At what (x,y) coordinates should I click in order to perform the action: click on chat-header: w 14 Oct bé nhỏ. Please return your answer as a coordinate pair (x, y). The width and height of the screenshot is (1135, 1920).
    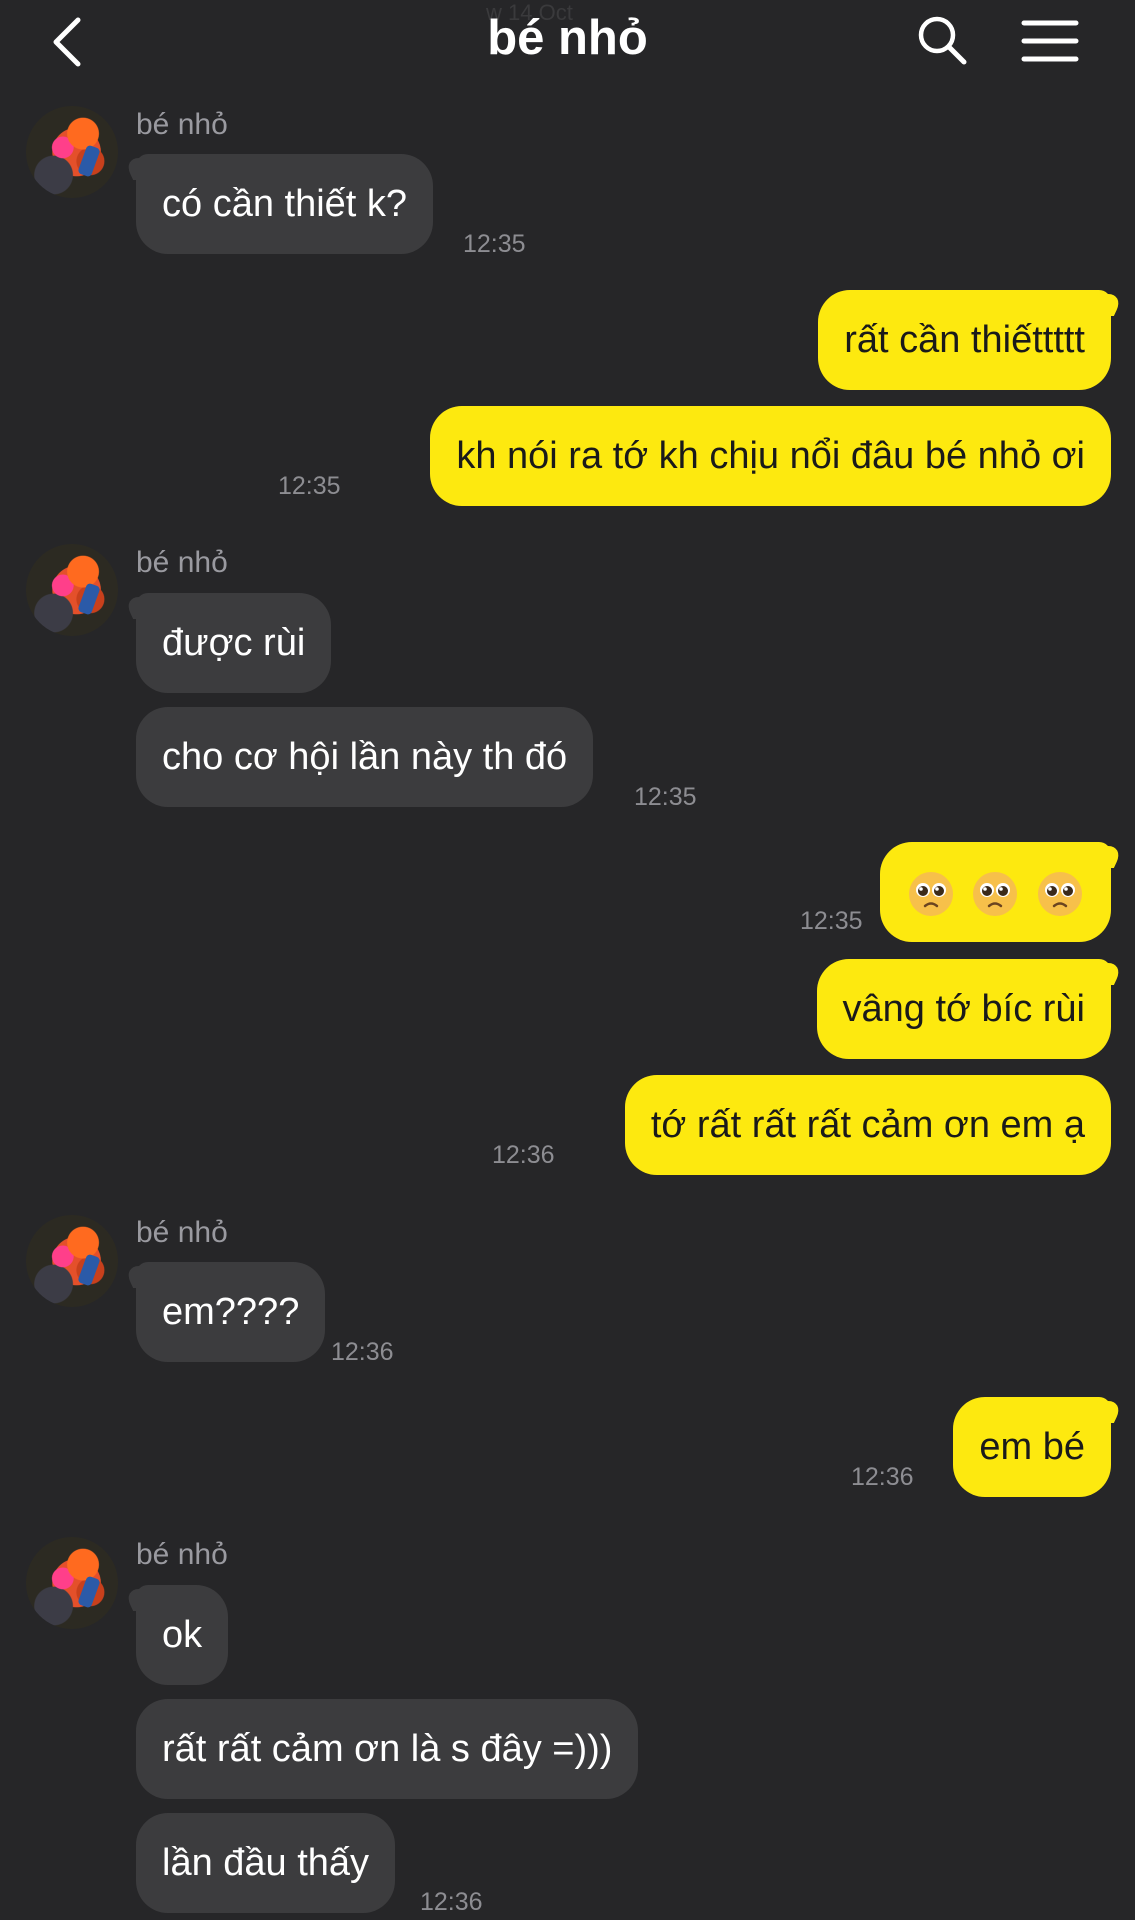
    Looking at the image, I should click on (567, 40).